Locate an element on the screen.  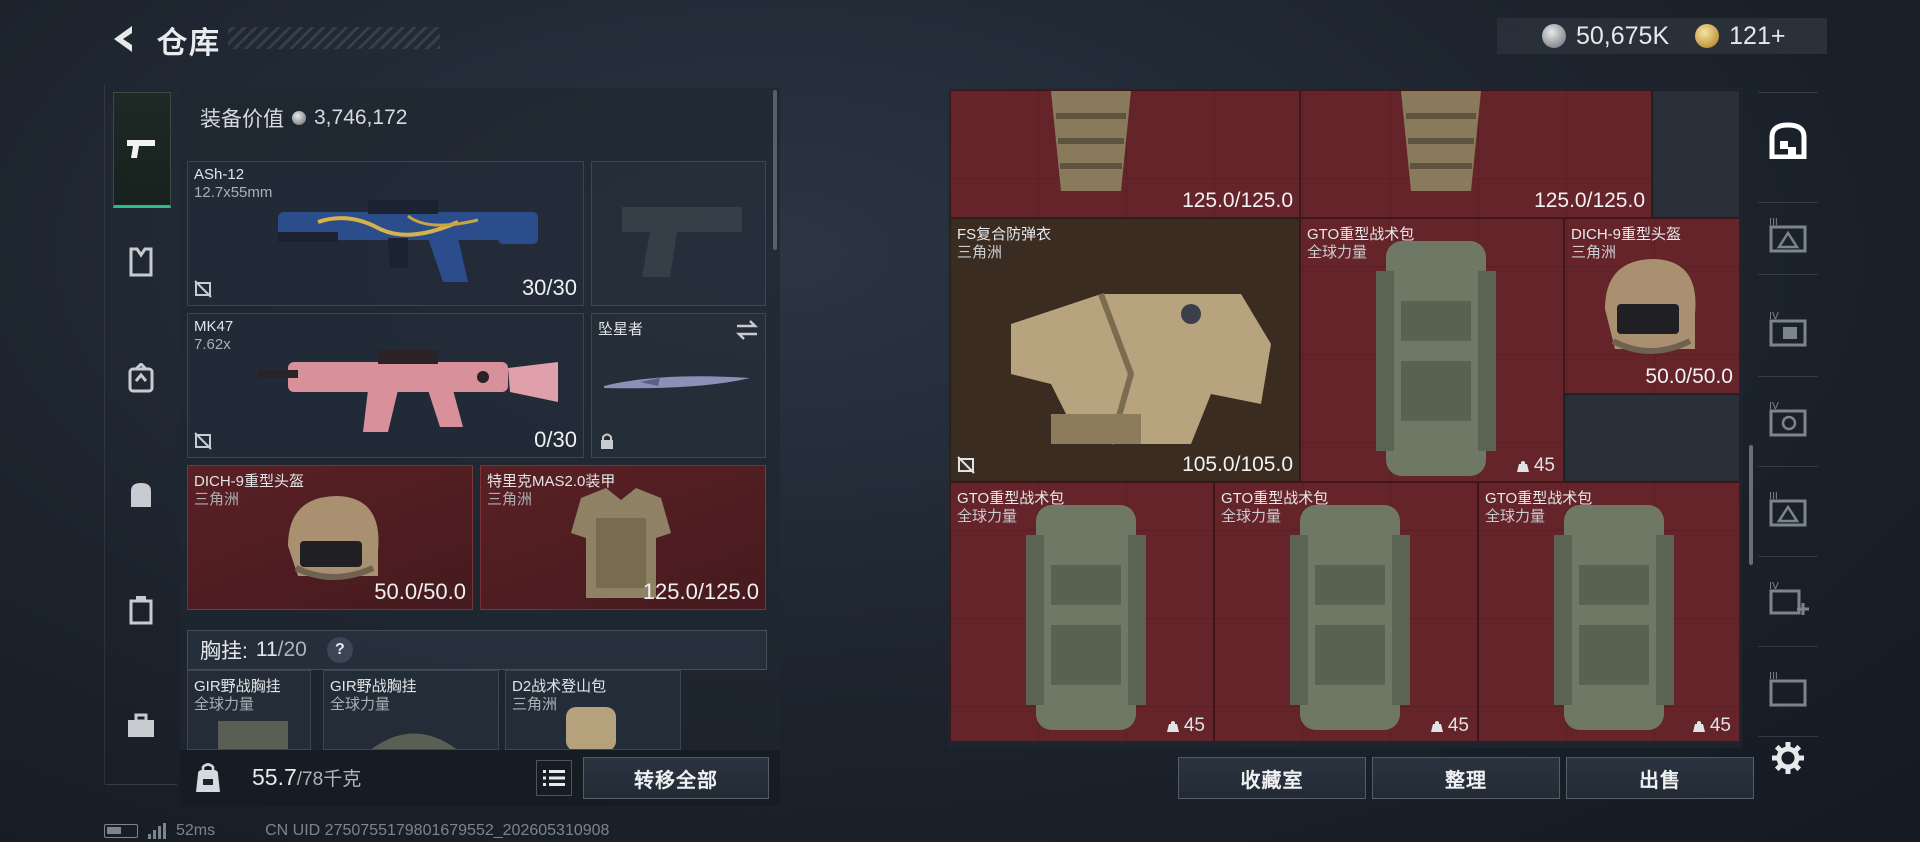
gold-amount: 121+ is located at coordinates (1757, 36).